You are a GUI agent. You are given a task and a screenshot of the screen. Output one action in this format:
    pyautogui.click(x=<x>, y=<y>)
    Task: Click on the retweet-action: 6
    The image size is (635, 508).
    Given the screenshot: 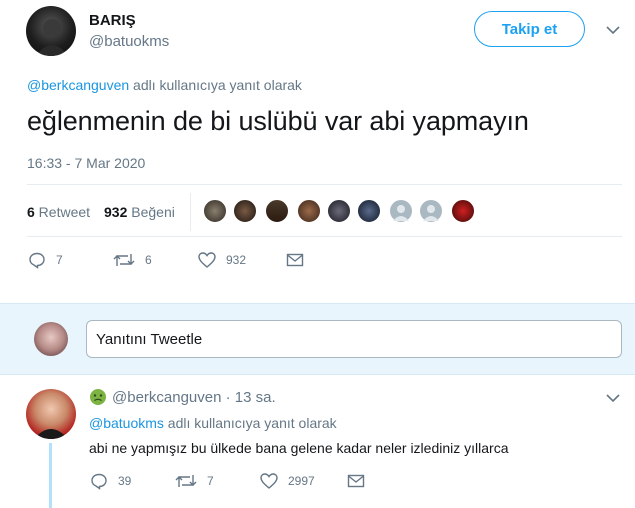 What is the action you would take?
    pyautogui.click(x=132, y=260)
    